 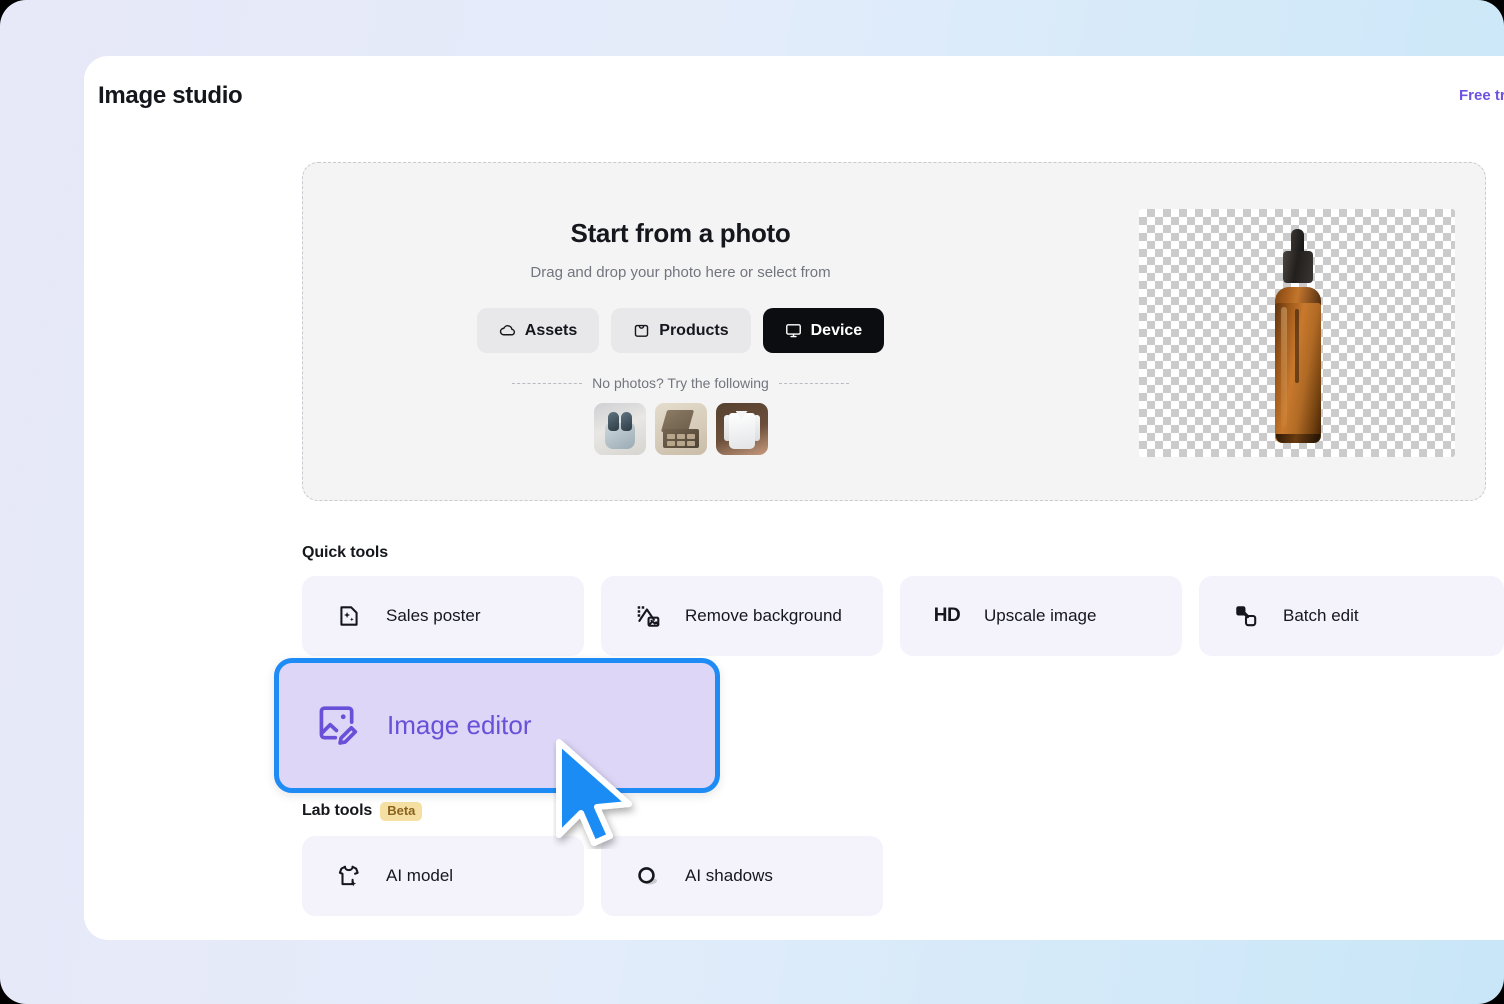 What do you see at coordinates (613, 421) in the screenshot?
I see `earbud-left-shape` at bounding box center [613, 421].